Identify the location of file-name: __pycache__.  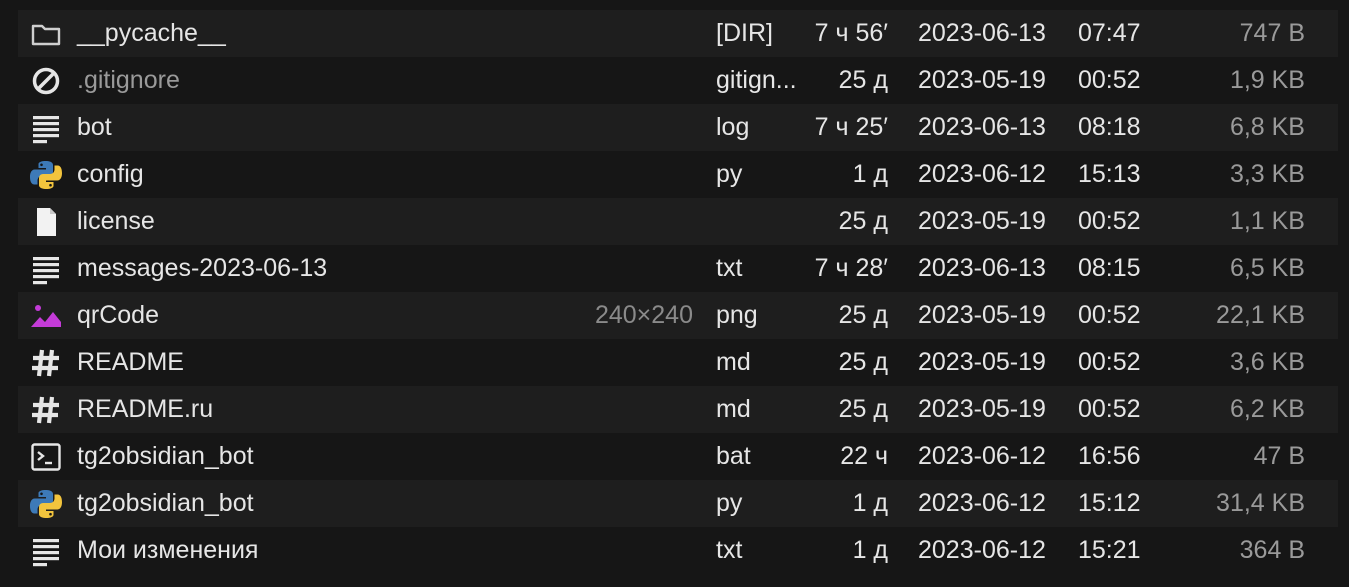
(151, 33).